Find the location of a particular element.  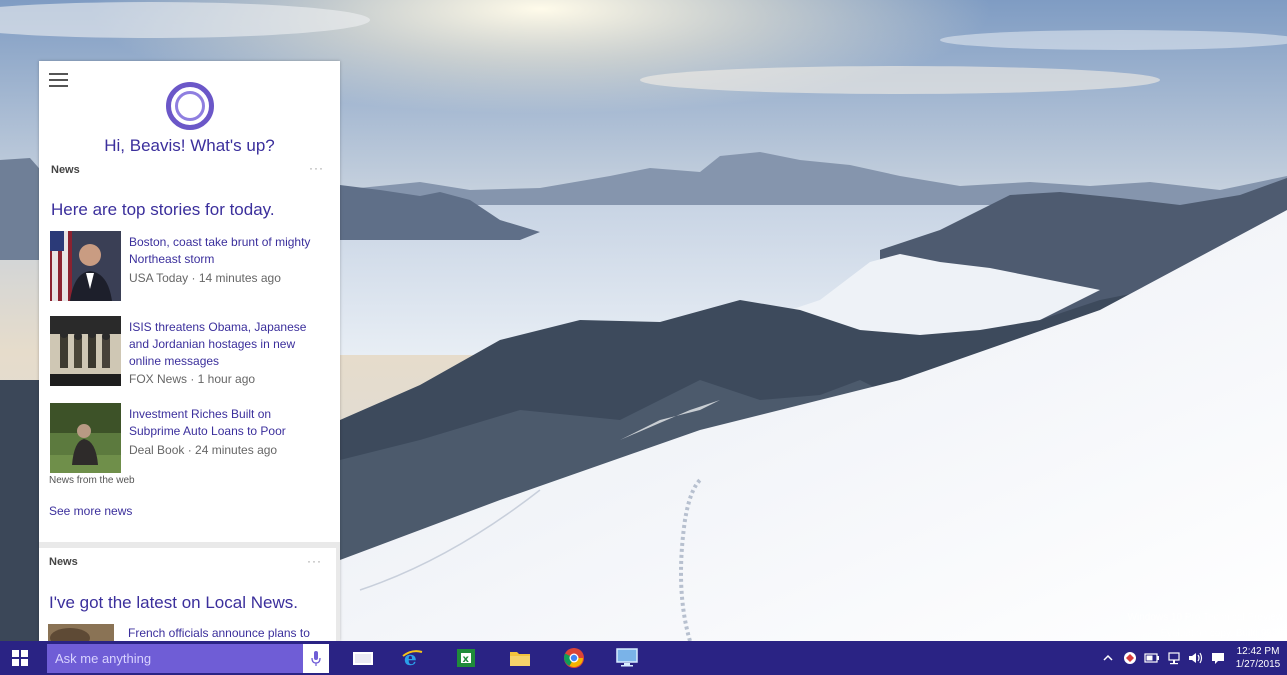

svg-text: x is located at coordinates (466, 659).